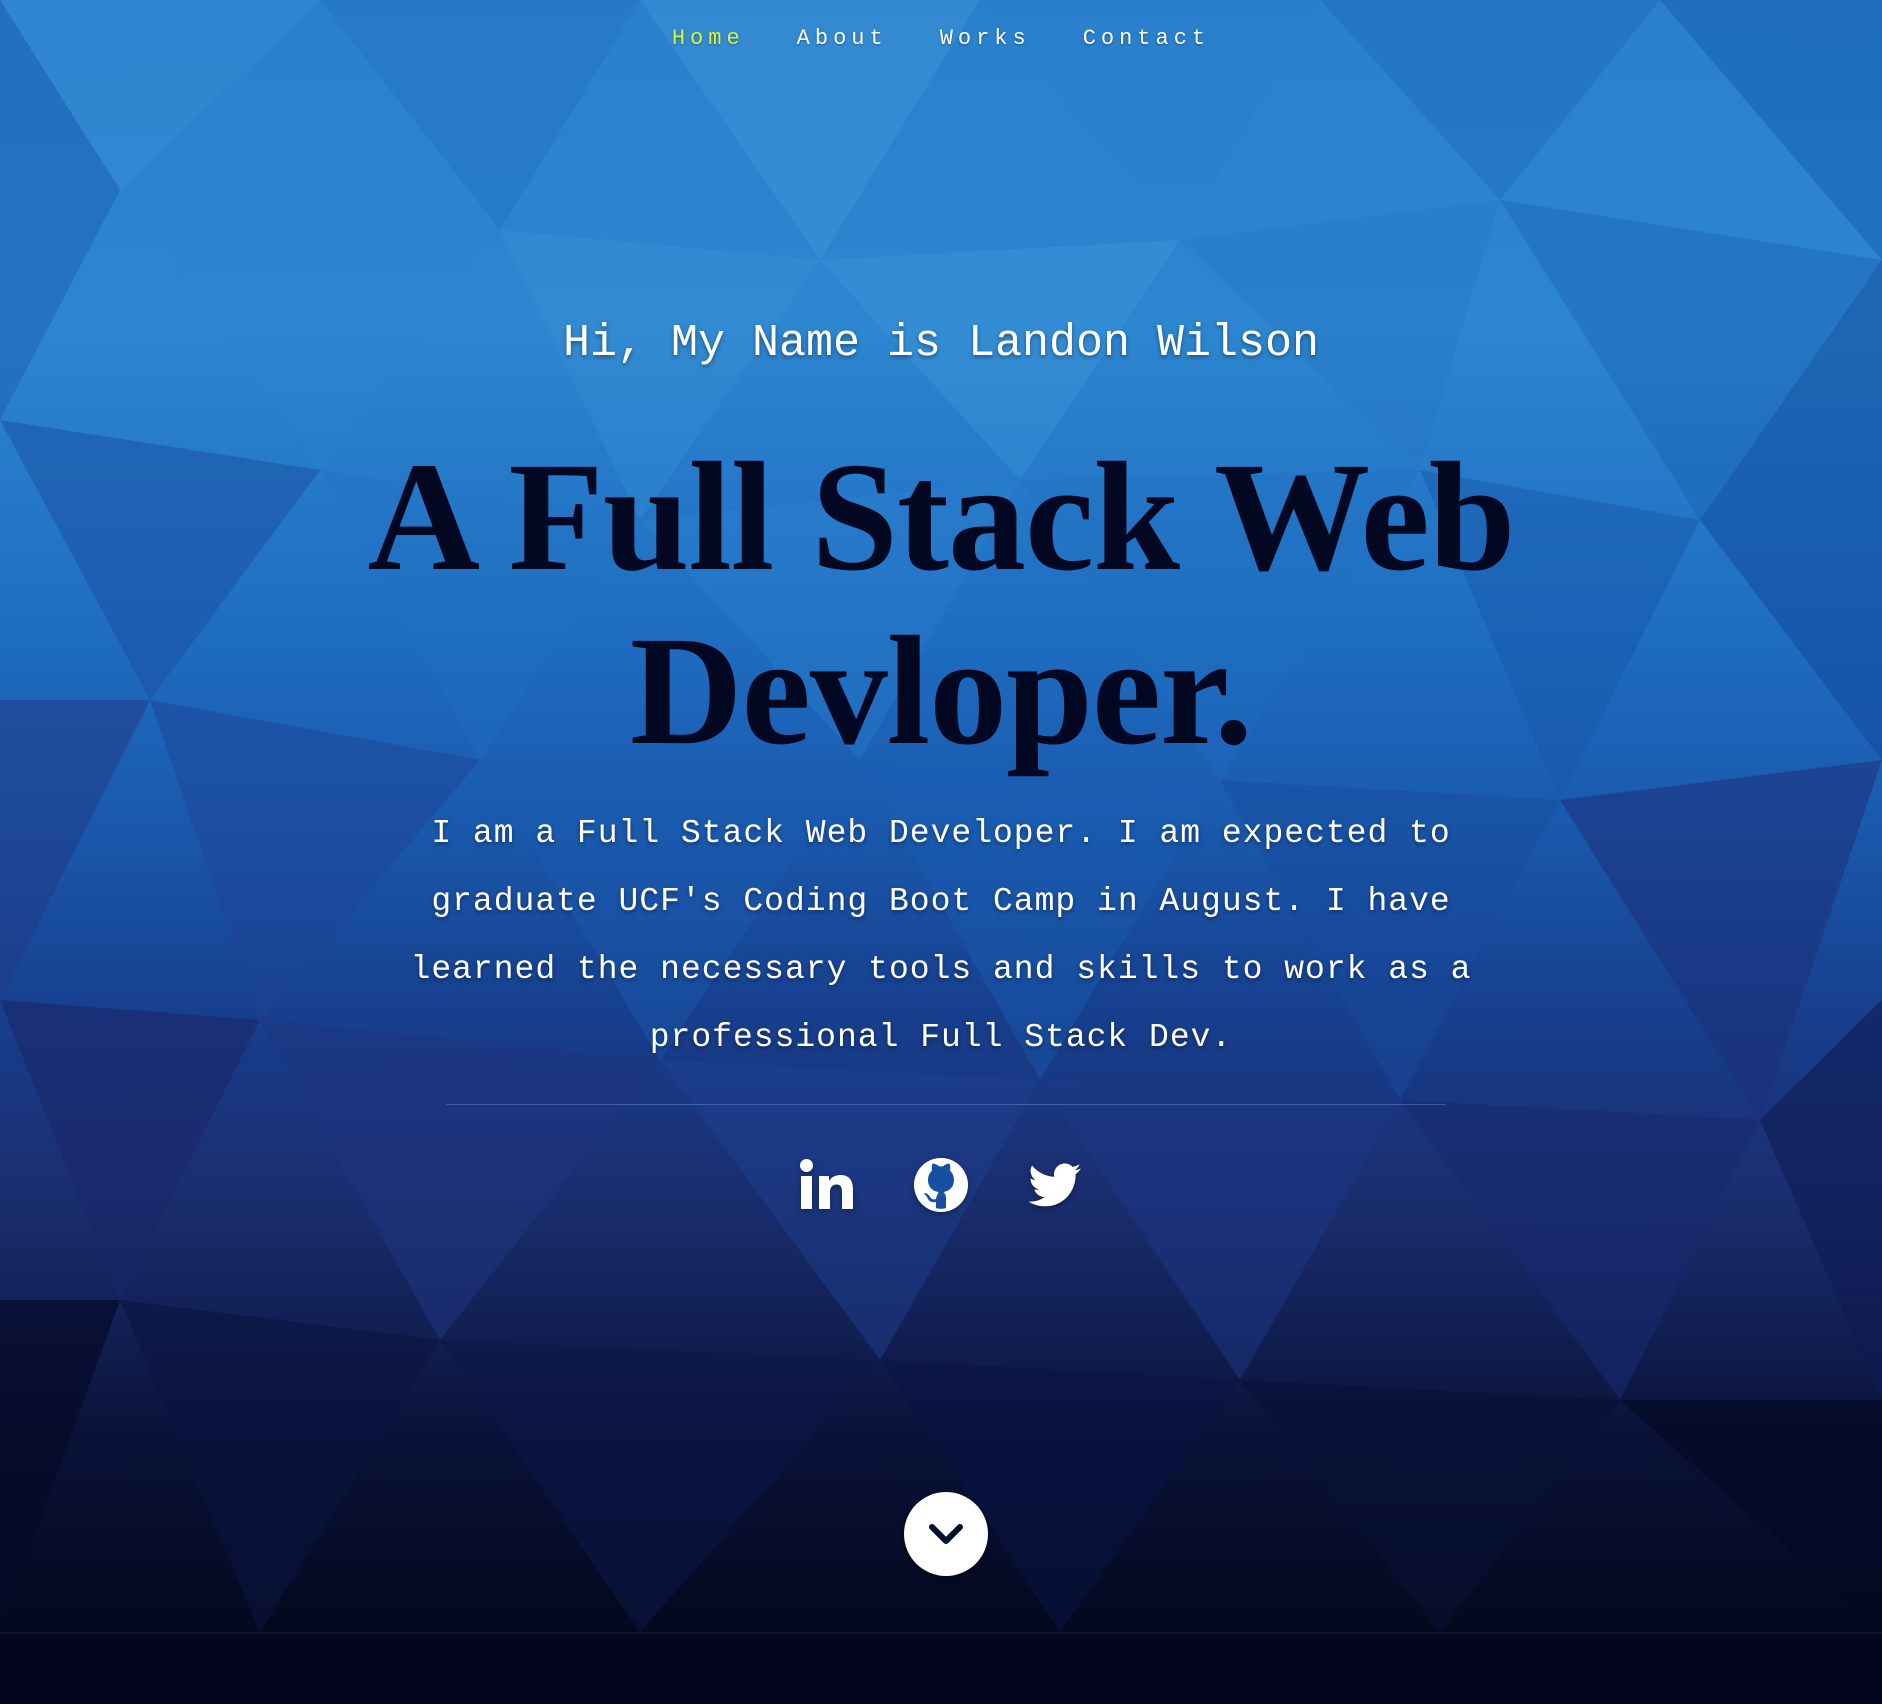  What do you see at coordinates (941, 343) in the screenshot?
I see `intro-text: Hi, My Name is Landon Wilson` at bounding box center [941, 343].